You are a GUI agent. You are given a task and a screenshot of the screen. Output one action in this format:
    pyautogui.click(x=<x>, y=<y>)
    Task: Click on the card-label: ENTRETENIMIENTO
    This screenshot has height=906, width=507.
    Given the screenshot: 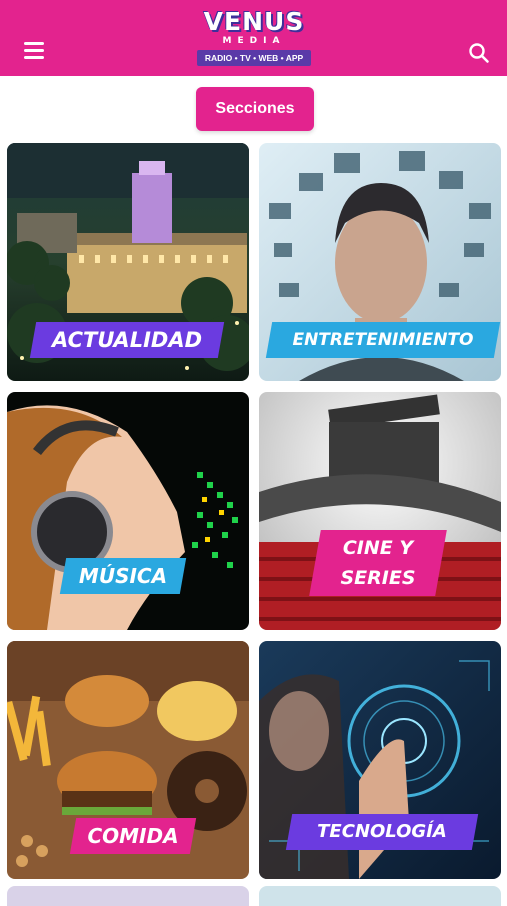 What is the action you would take?
    pyautogui.click(x=383, y=340)
    